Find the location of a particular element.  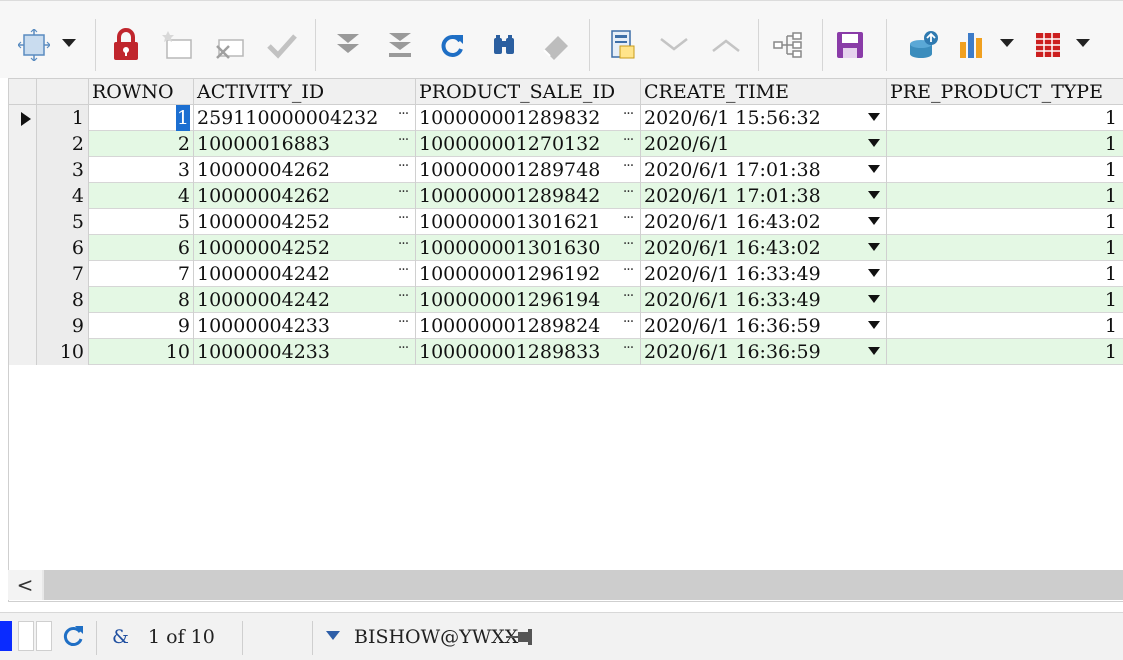

cell-create-time: 2020/6/1 17:01:38 is located at coordinates (764, 170).